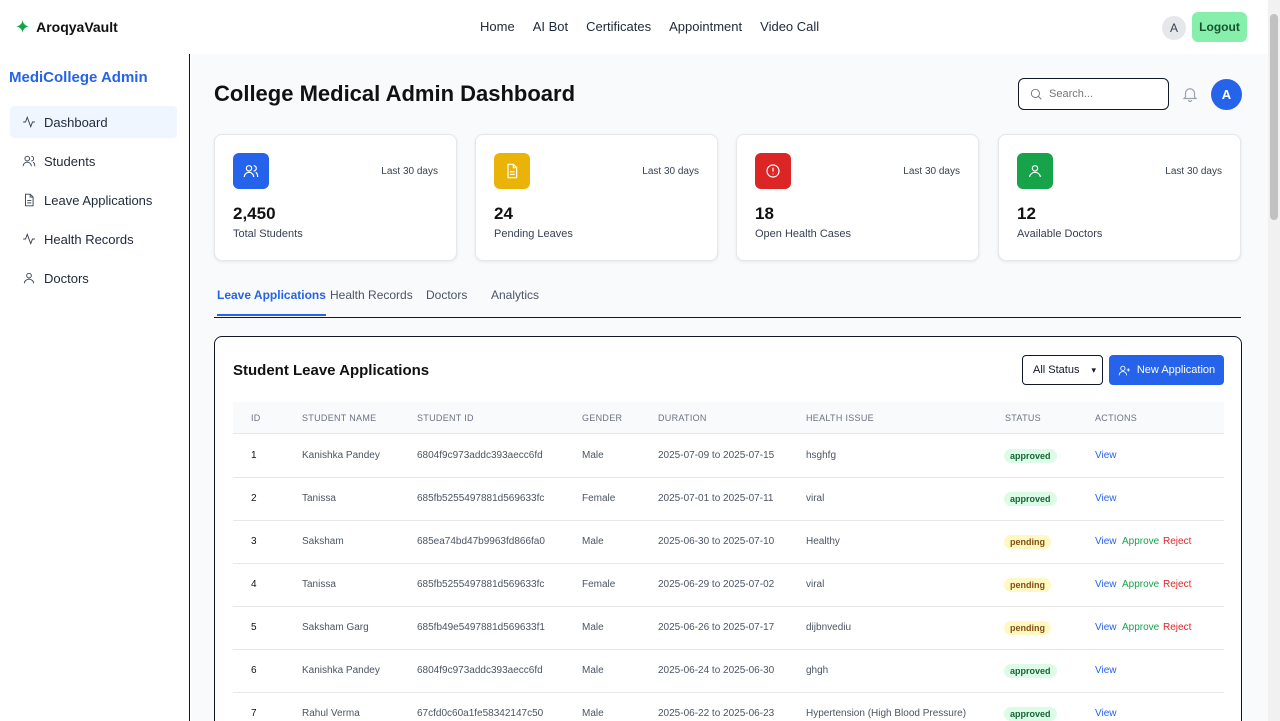 The height and width of the screenshot is (721, 1280). I want to click on sidebar-item-students: Students, so click(93, 161).